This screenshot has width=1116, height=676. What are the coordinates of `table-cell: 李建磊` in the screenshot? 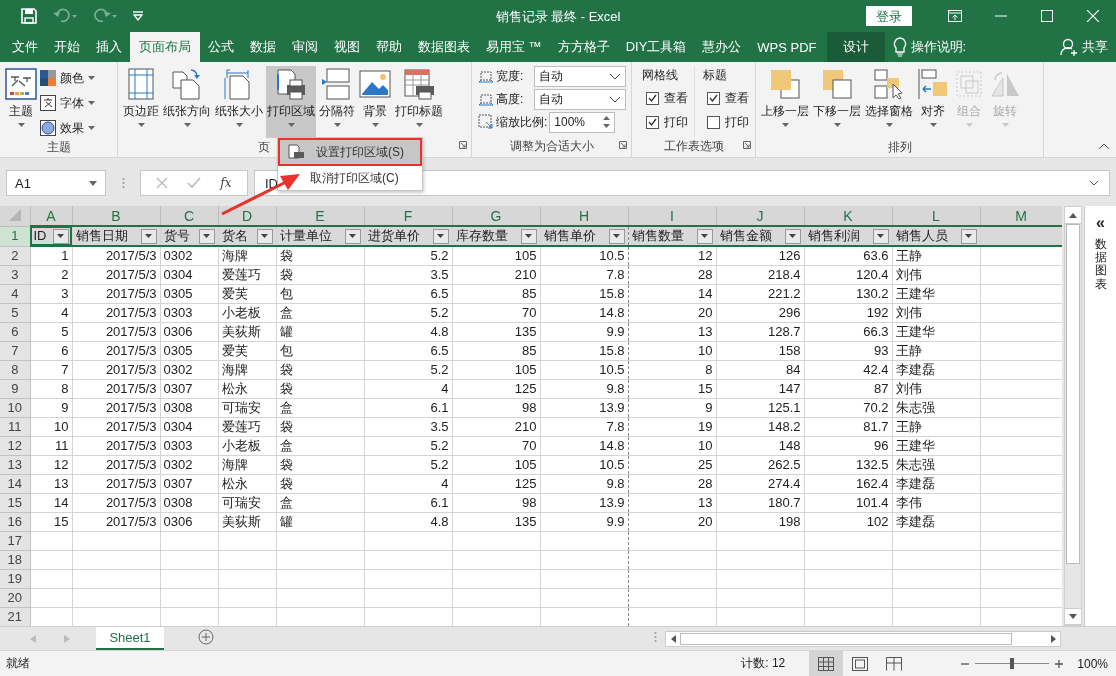 It's located at (915, 369).